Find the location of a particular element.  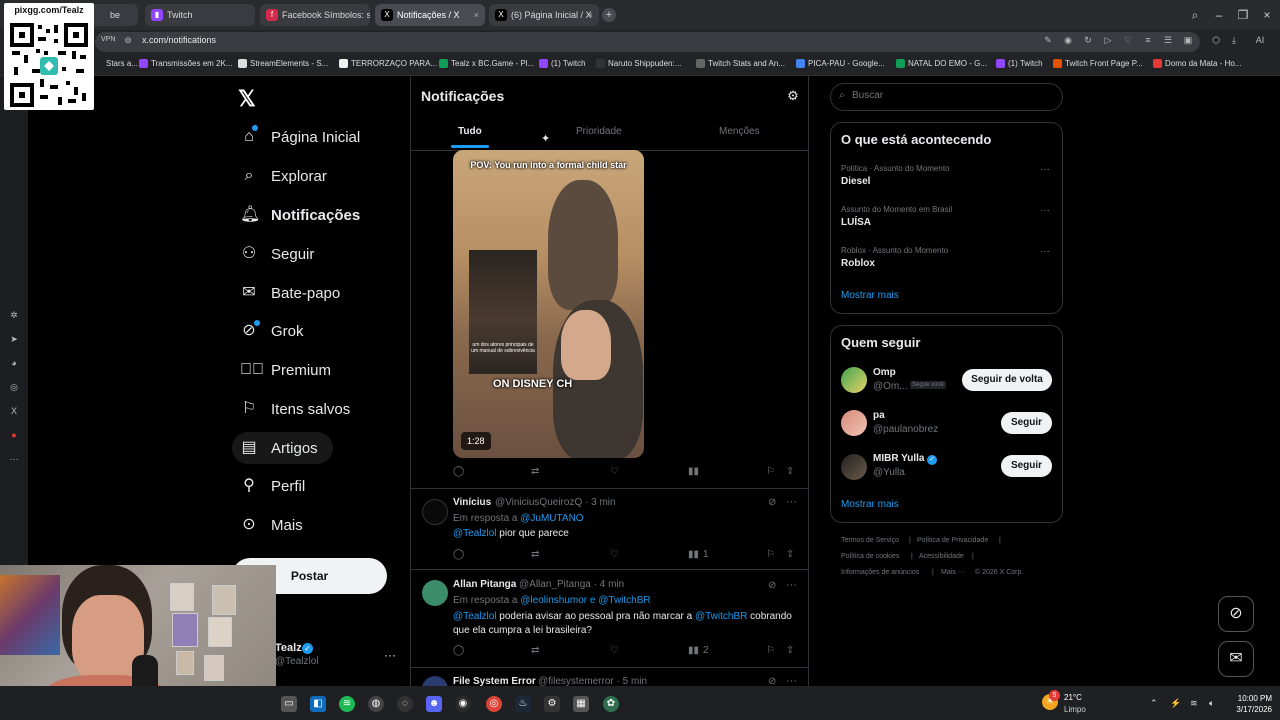

list-icon: ☰ is located at coordinates (1168, 40).